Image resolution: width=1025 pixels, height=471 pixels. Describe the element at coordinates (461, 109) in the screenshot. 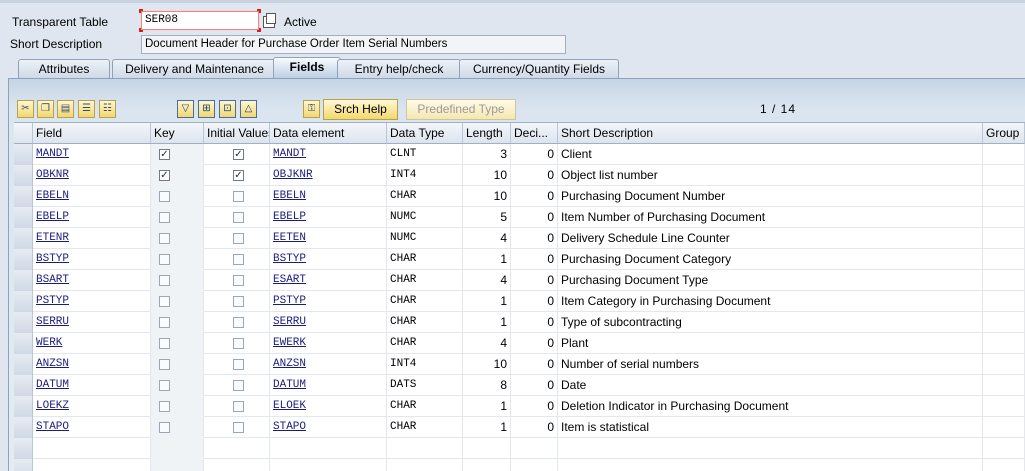

I see `predefined-type-button: Predefined Type` at that location.